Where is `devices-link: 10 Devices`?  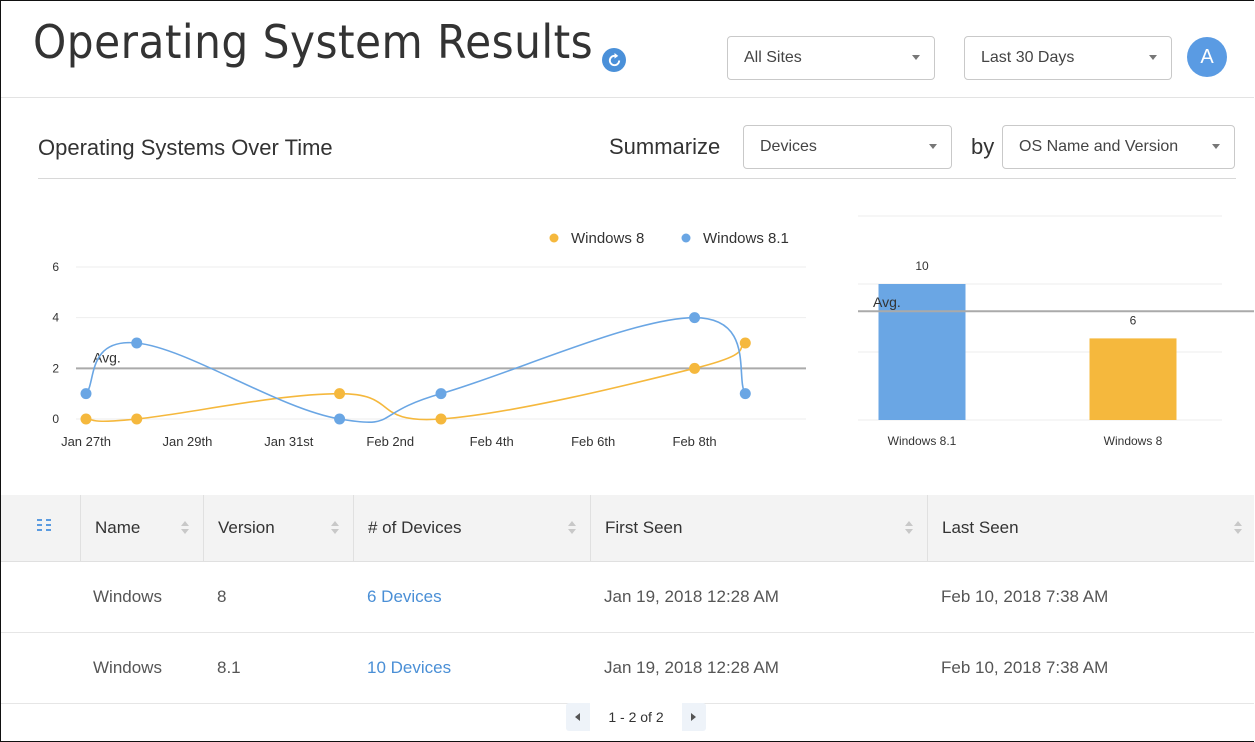 devices-link: 10 Devices is located at coordinates (409, 668).